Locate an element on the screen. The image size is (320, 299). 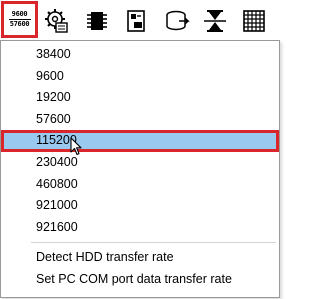
gear-settings-icon is located at coordinates (56, 21).